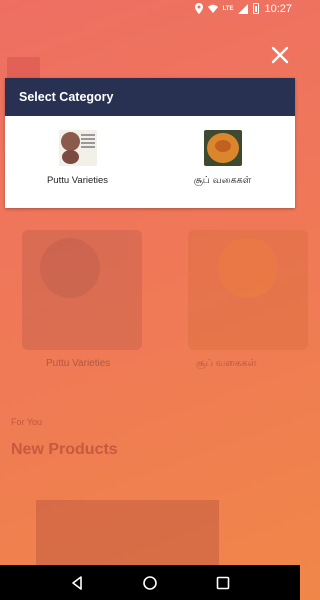 This screenshot has width=320, height=600. I want to click on bg-category-card-puttu, so click(82, 290).